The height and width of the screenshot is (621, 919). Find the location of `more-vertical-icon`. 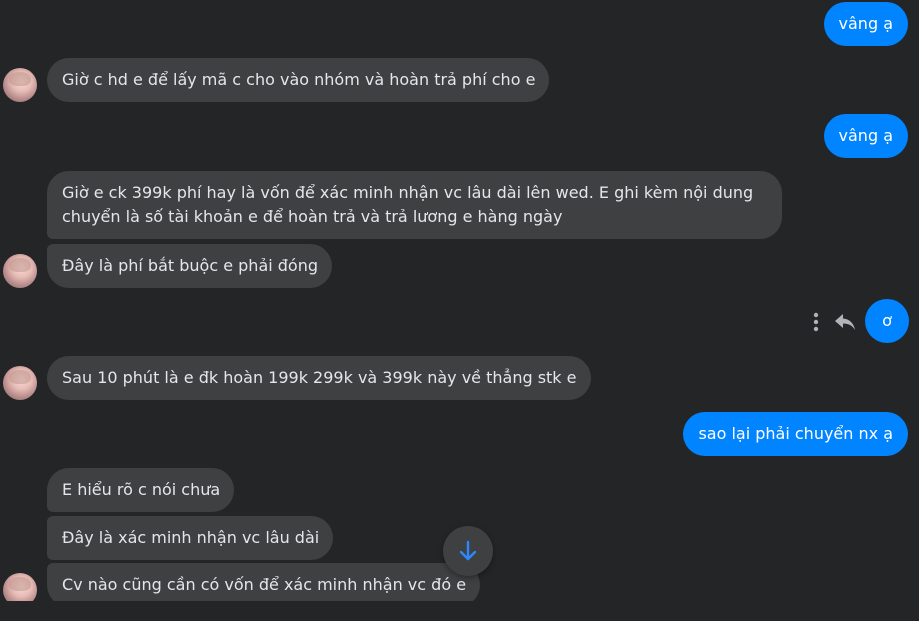

more-vertical-icon is located at coordinates (816, 322).